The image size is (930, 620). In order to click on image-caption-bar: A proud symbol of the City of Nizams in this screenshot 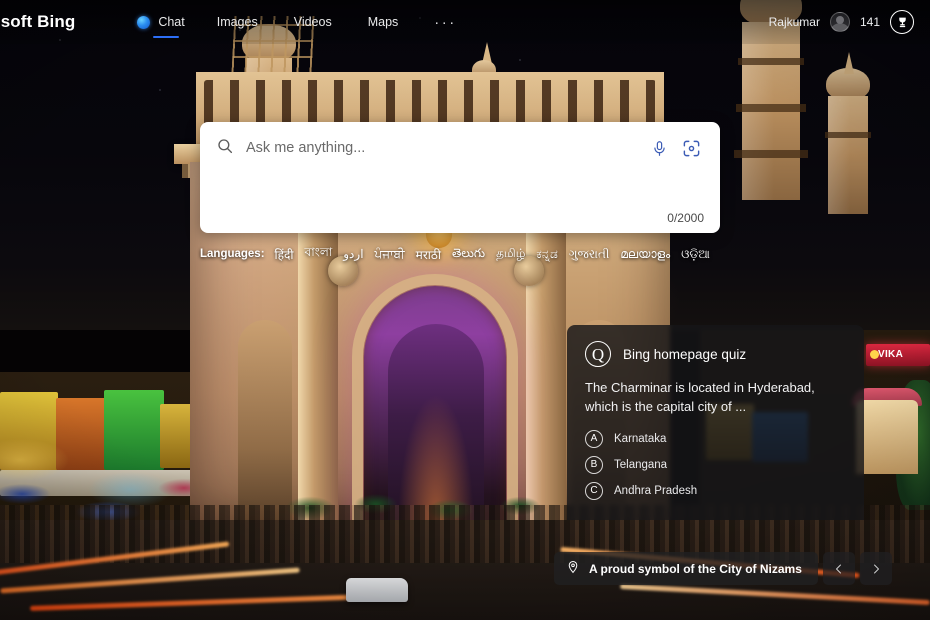, I will do `click(723, 568)`.